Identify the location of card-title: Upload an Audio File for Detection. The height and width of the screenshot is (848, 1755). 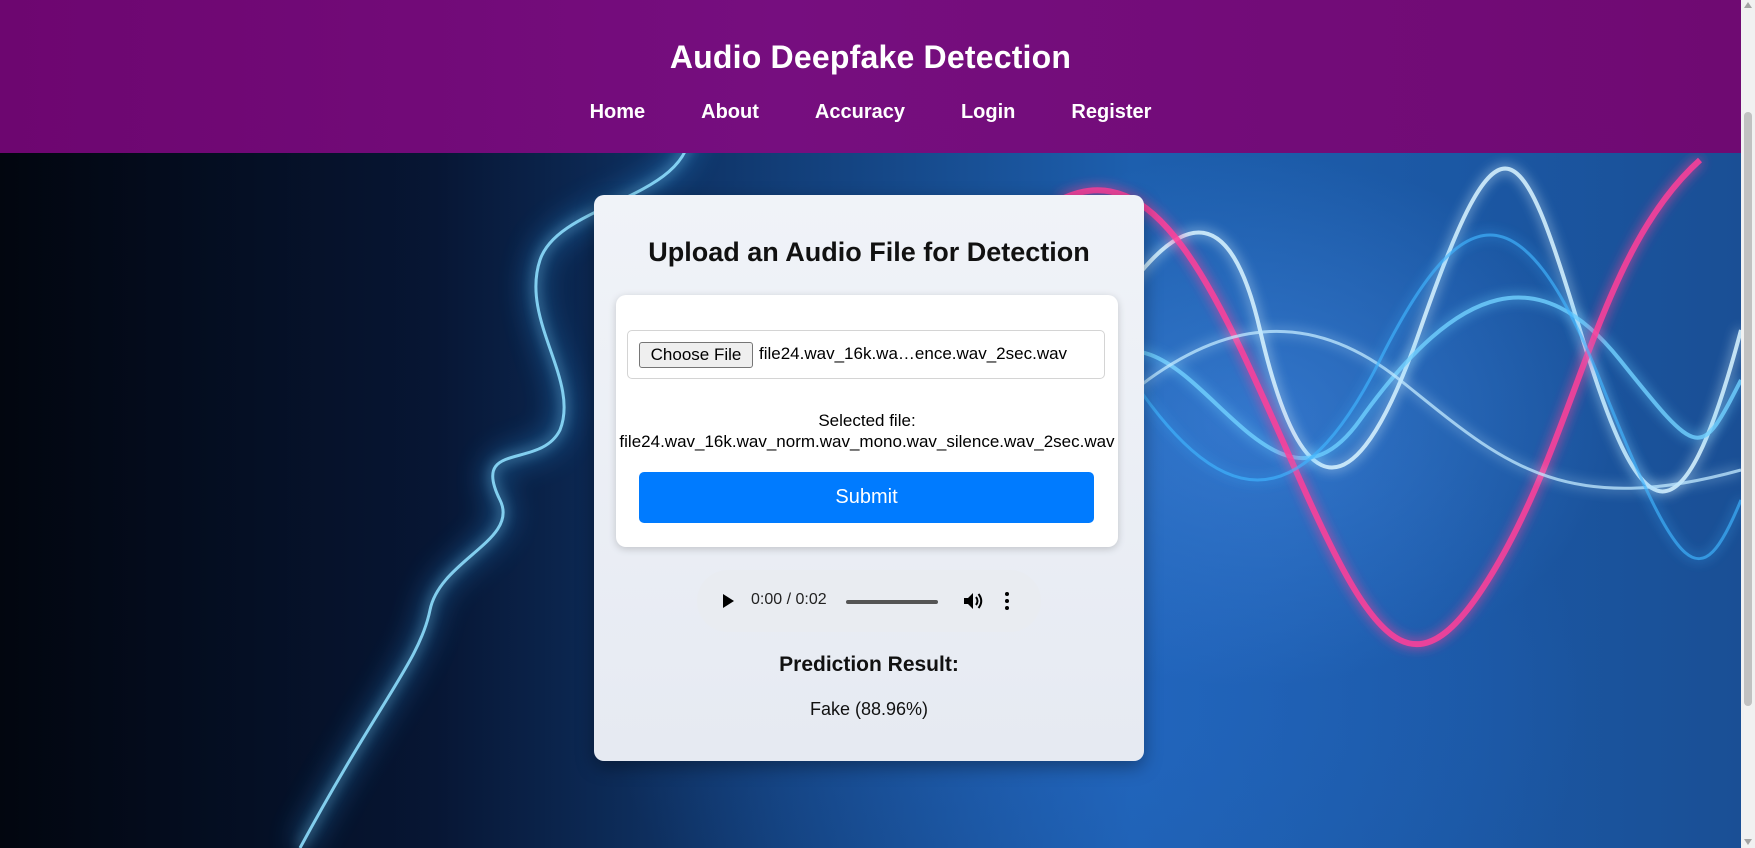
(869, 252).